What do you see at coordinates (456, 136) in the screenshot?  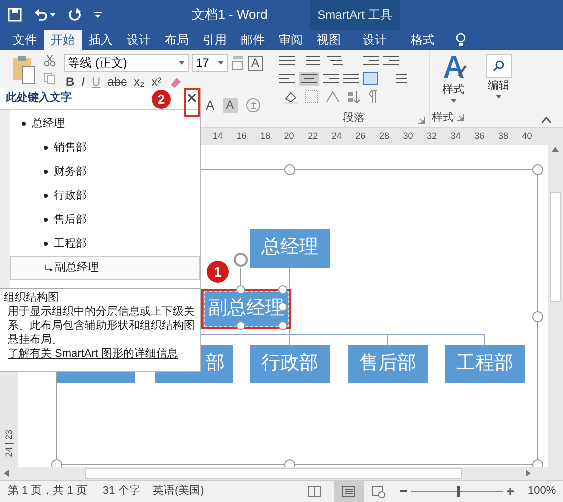 I see `ruler-number: 34` at bounding box center [456, 136].